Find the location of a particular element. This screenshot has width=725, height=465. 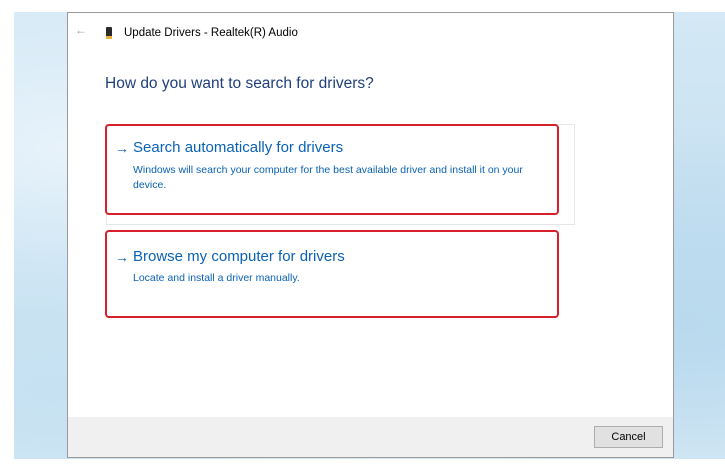

cancel-button: Cancel is located at coordinates (628, 437).